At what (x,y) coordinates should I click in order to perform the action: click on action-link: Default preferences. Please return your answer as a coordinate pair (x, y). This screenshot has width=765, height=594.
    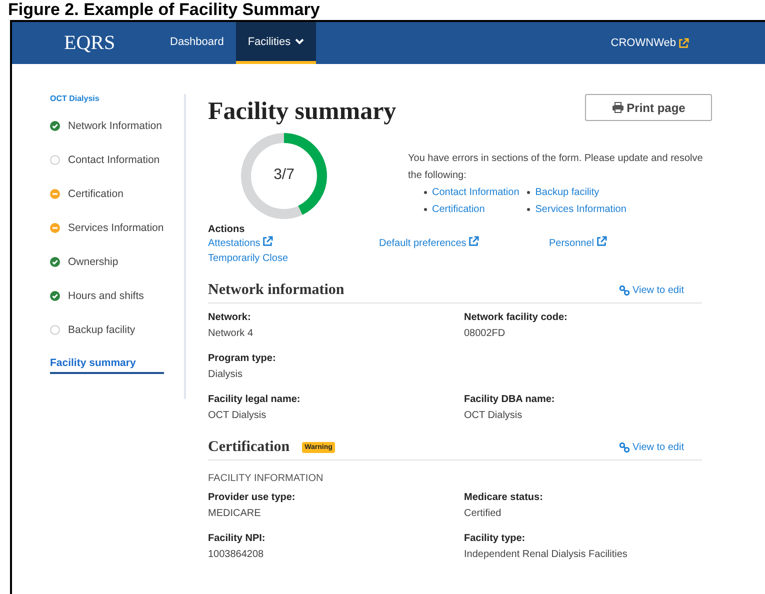
    Looking at the image, I should click on (429, 243).